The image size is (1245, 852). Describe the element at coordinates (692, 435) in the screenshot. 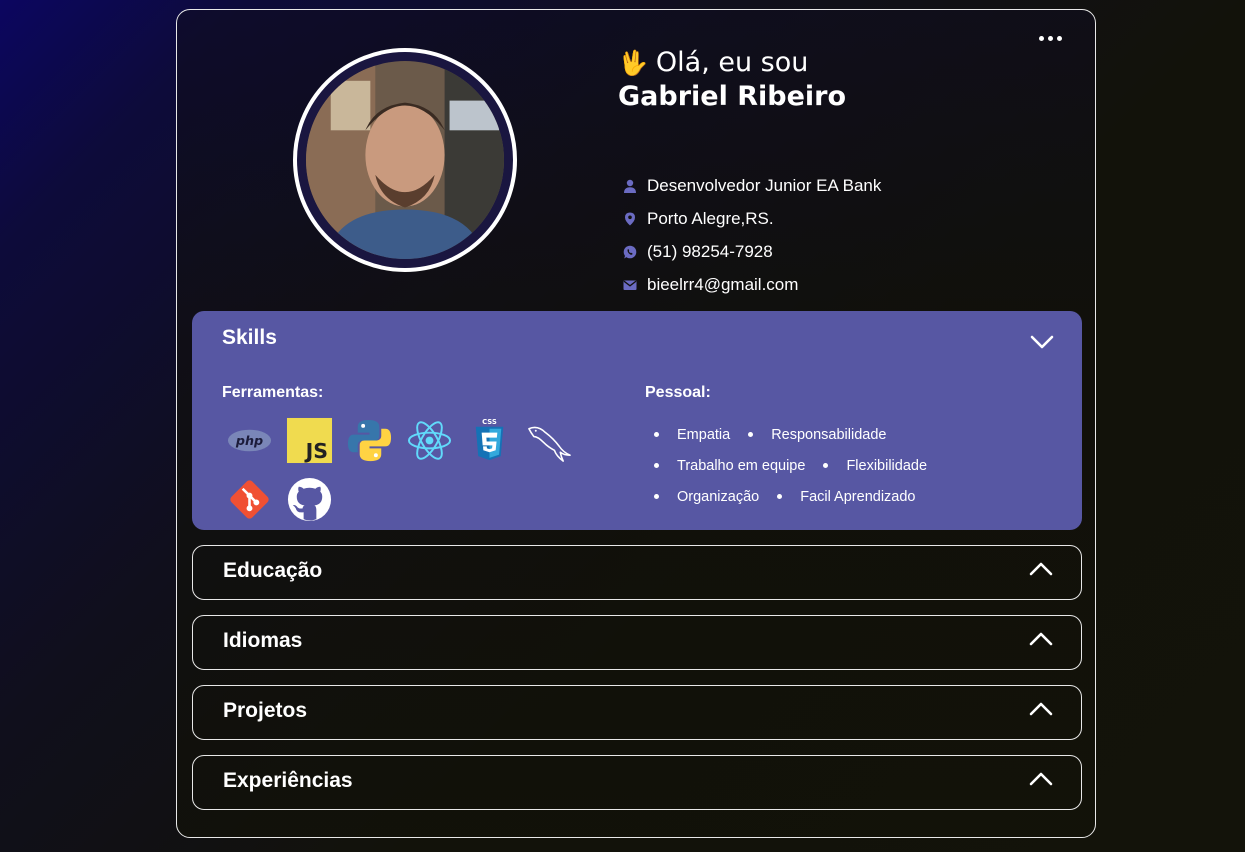

I see `personal-skill: Empatia` at that location.